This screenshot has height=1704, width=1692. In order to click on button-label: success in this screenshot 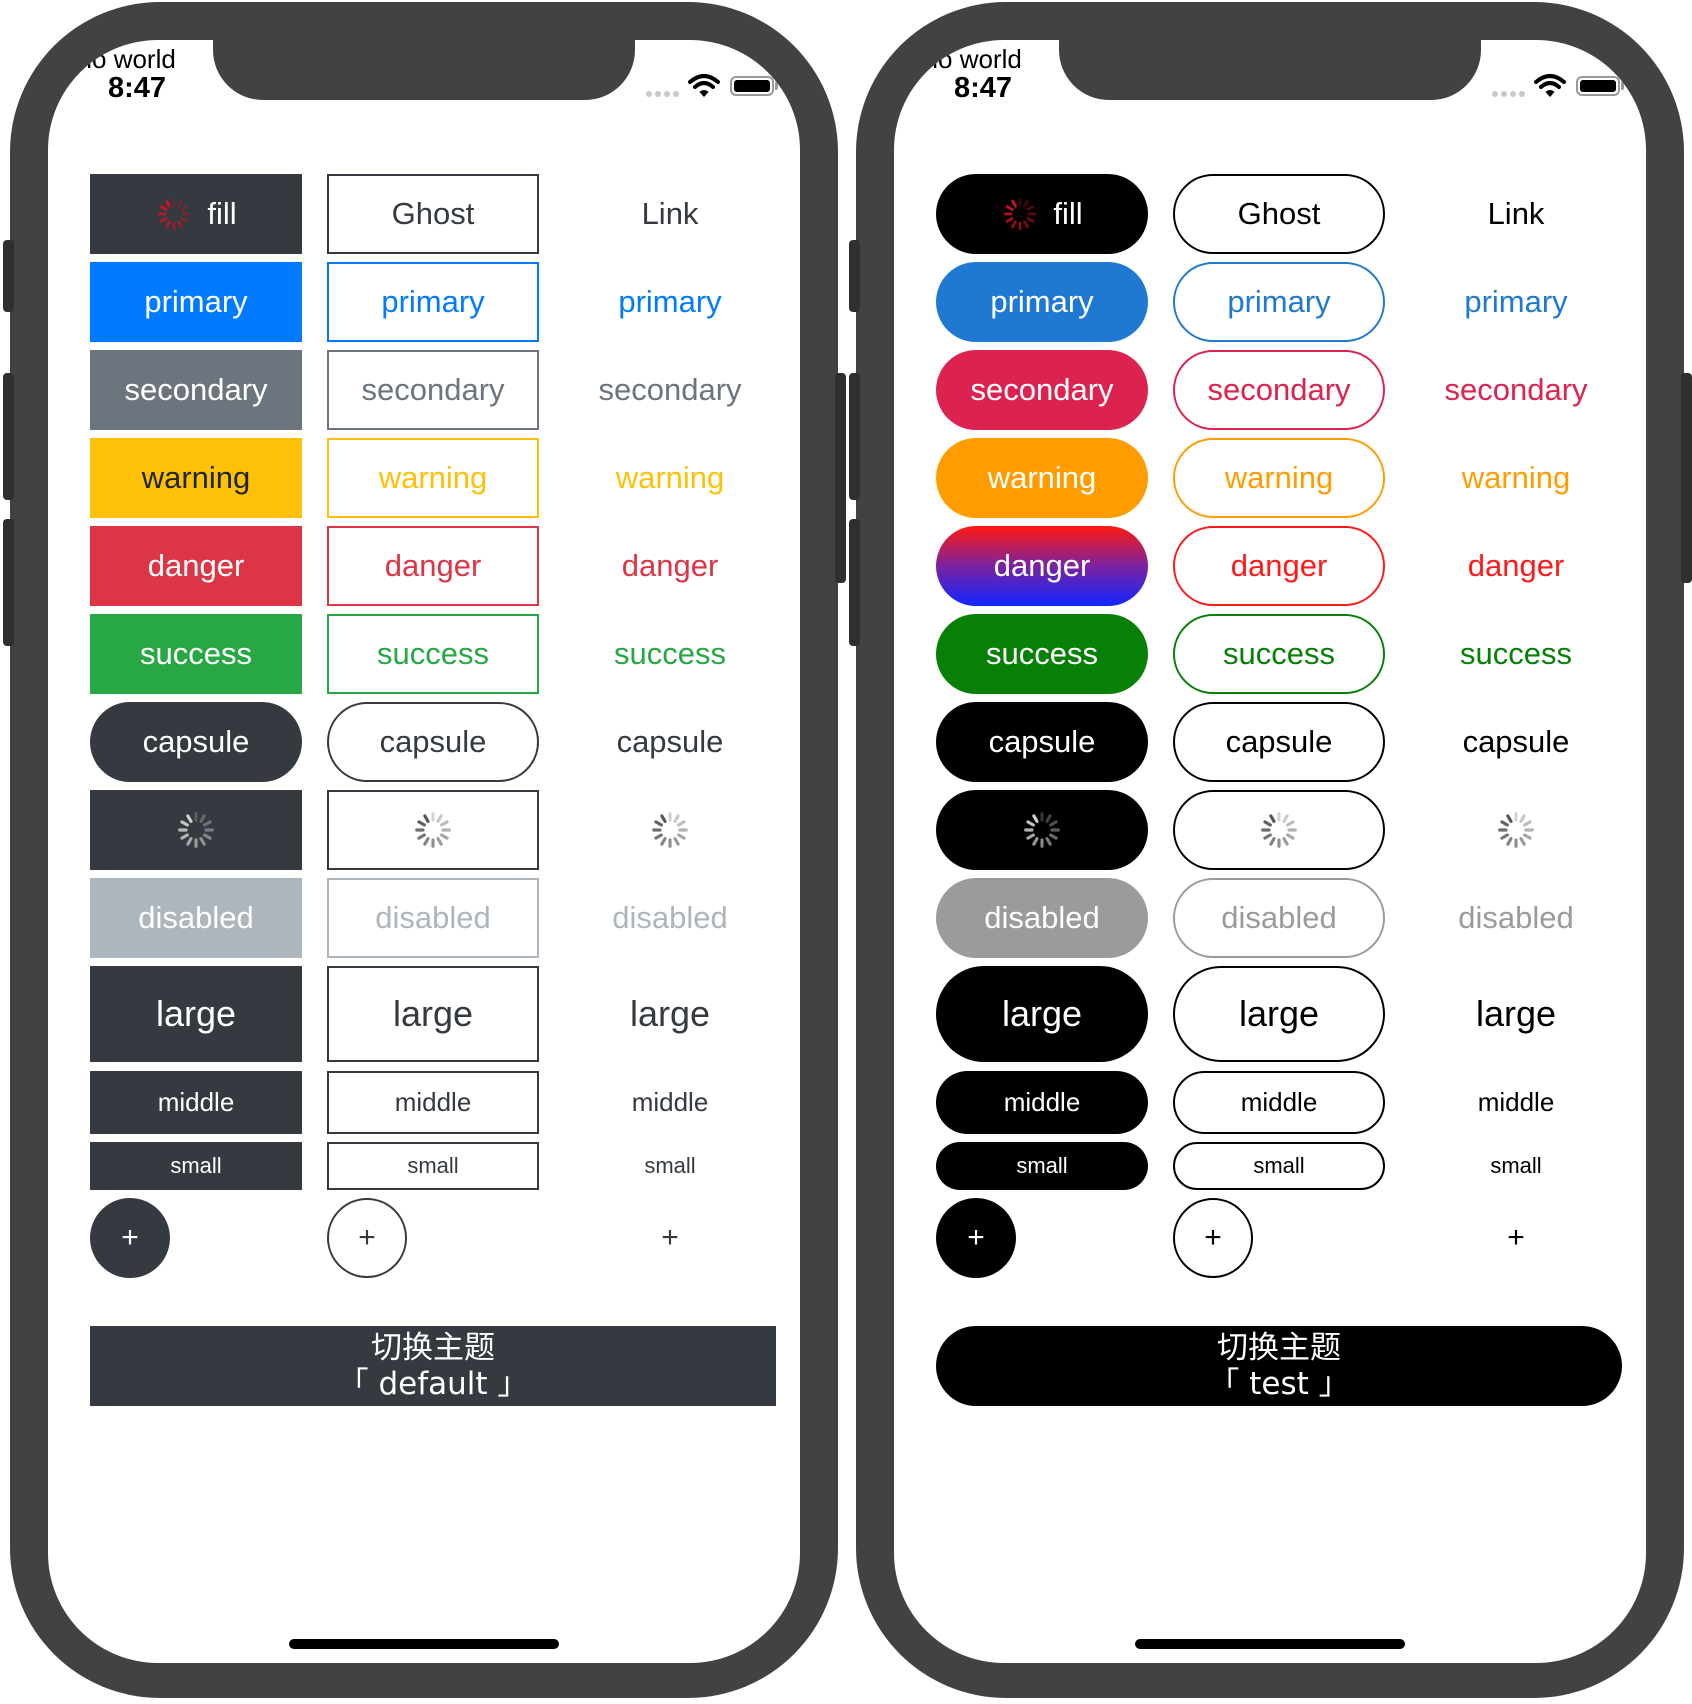, I will do `click(1042, 653)`.